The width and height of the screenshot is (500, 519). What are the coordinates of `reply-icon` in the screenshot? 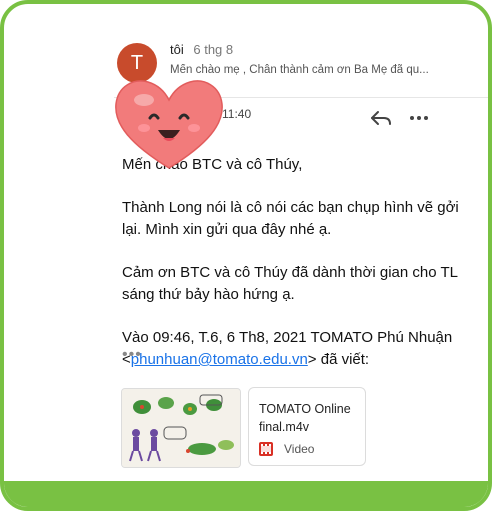 It's located at (381, 118).